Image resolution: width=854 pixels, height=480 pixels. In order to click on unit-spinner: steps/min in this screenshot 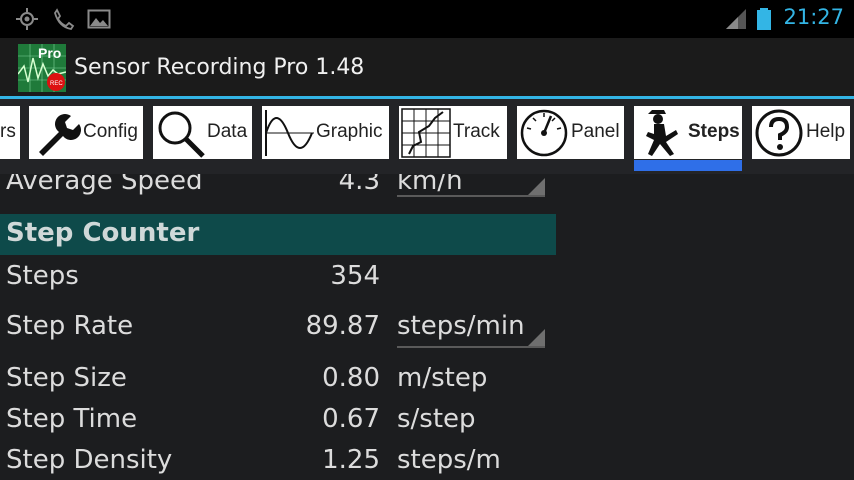, I will do `click(461, 326)`.